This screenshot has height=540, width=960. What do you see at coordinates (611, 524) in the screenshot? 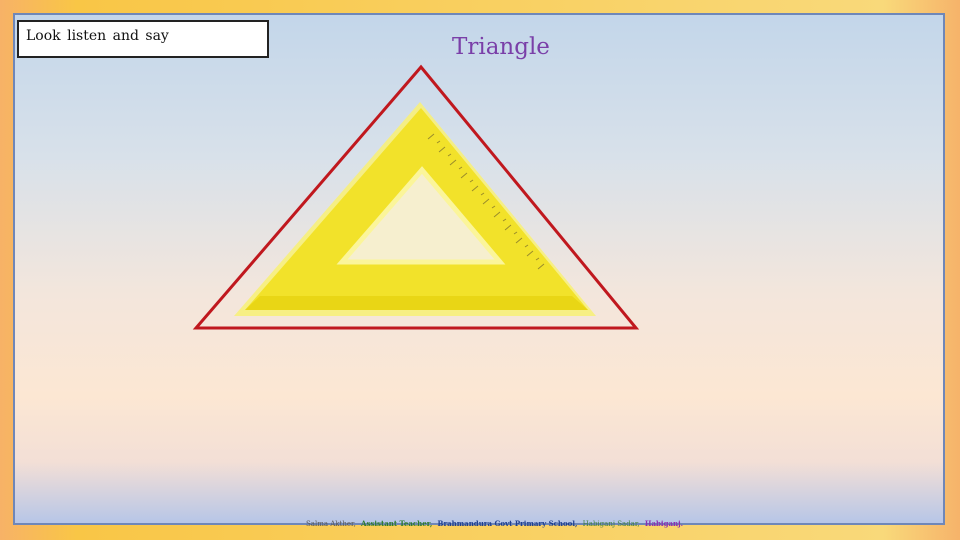
I see `footer-upazila: Habiganj Sadar,` at bounding box center [611, 524].